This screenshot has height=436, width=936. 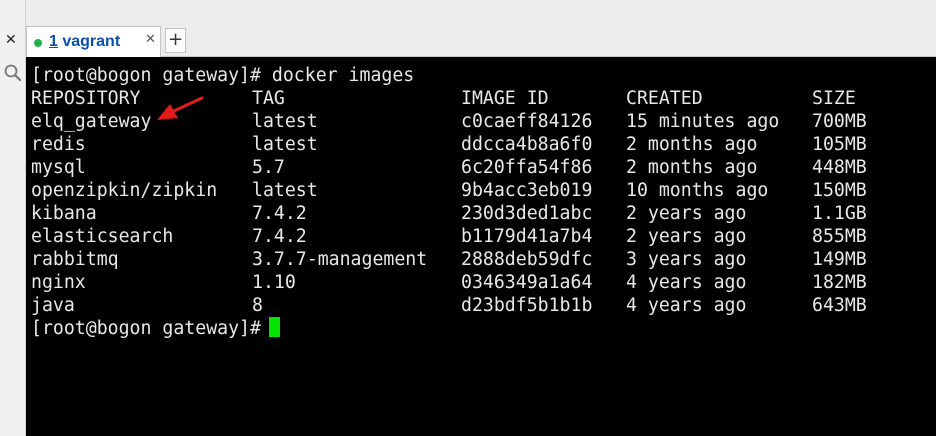 What do you see at coordinates (839, 259) in the screenshot?
I see `cell-size: 149MB` at bounding box center [839, 259].